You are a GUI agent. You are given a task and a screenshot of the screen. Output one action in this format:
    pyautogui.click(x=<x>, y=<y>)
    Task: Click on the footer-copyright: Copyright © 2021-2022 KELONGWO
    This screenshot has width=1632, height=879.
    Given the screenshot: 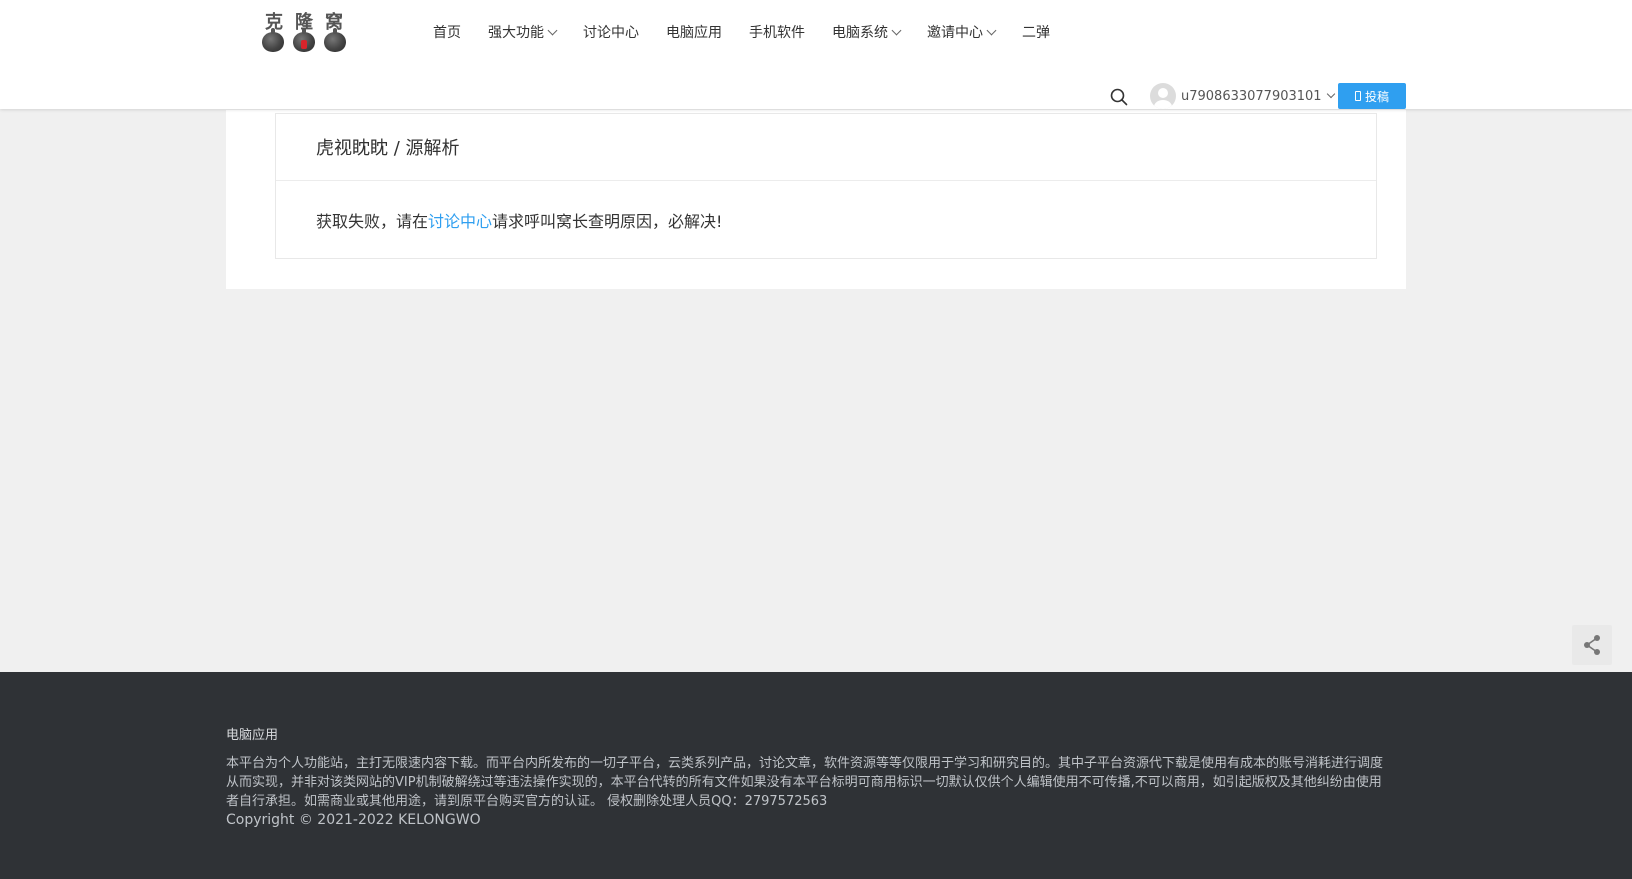 What is the action you would take?
    pyautogui.click(x=353, y=820)
    